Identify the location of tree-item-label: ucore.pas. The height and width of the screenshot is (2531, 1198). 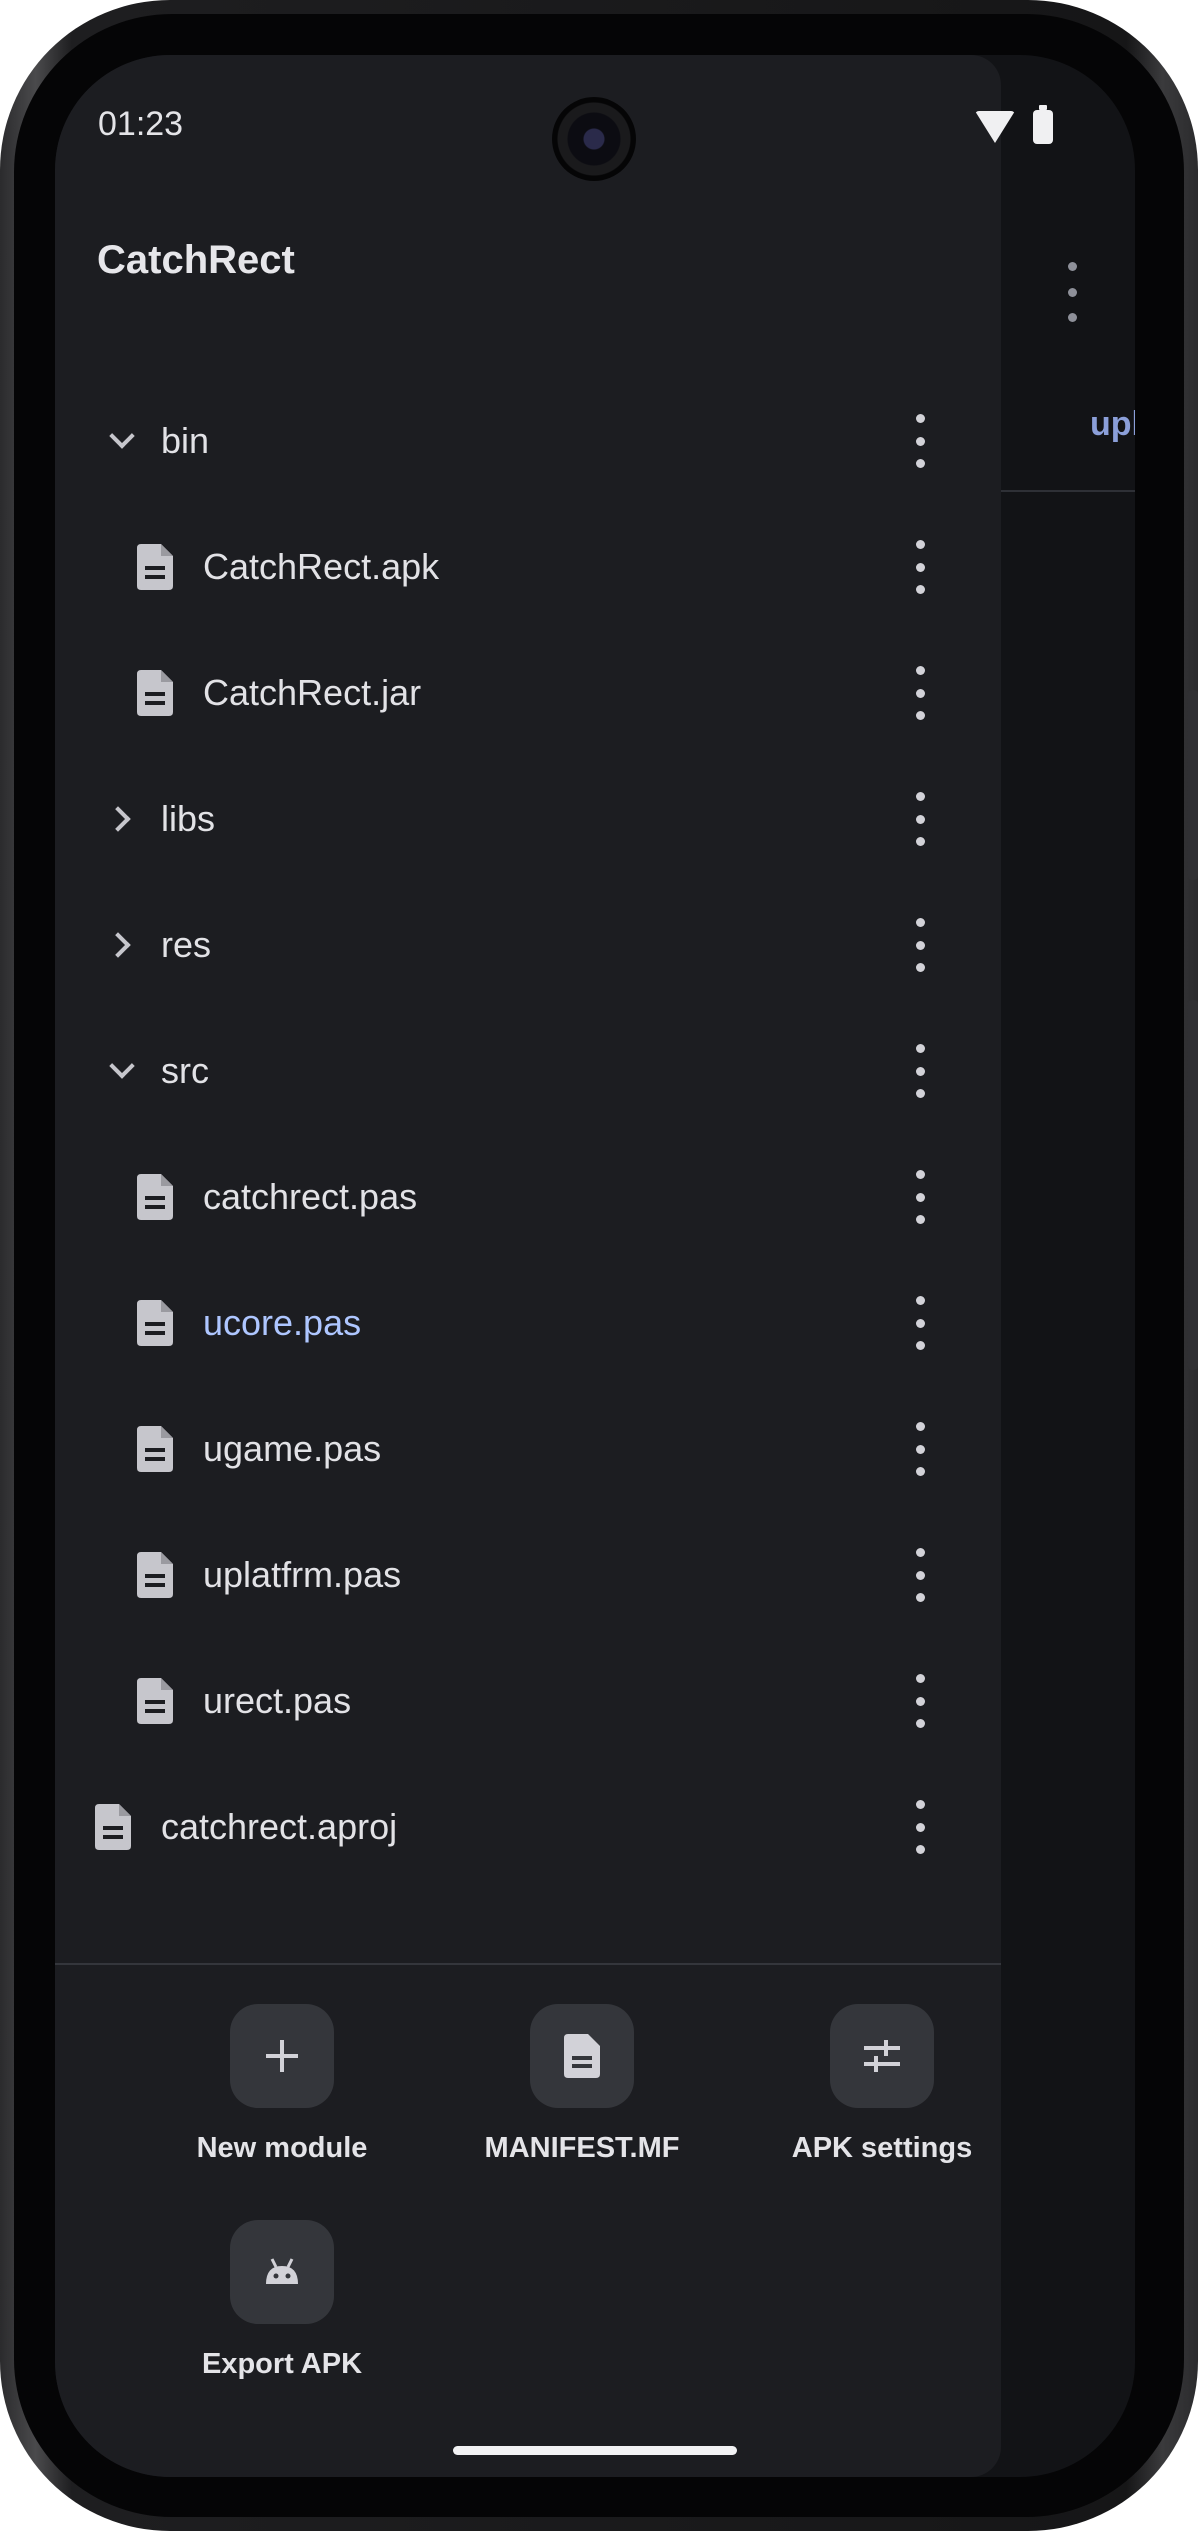
(282, 1322).